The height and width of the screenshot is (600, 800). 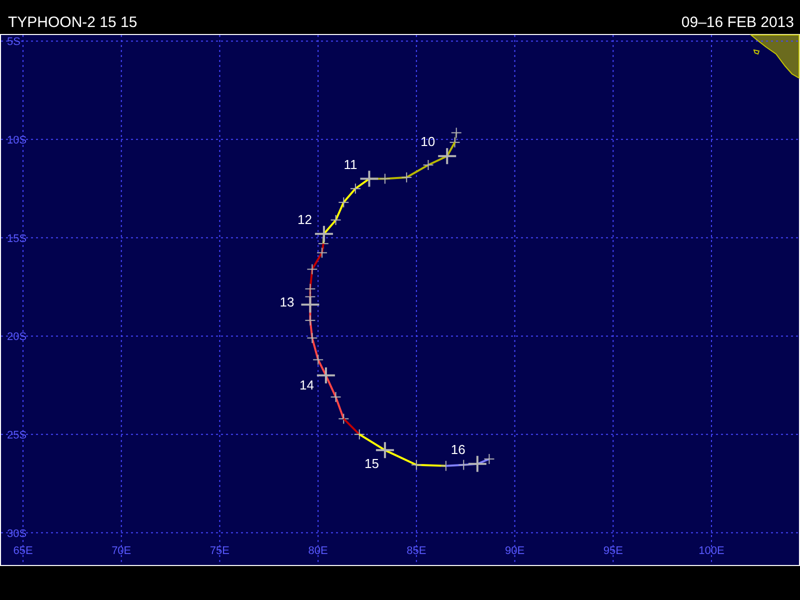 I want to click on latitude-label: 20S, so click(x=17, y=337).